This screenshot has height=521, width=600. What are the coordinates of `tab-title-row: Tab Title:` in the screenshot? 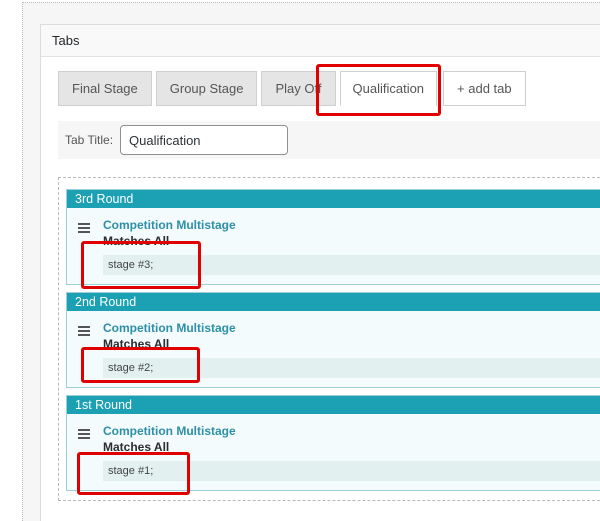 It's located at (329, 140).